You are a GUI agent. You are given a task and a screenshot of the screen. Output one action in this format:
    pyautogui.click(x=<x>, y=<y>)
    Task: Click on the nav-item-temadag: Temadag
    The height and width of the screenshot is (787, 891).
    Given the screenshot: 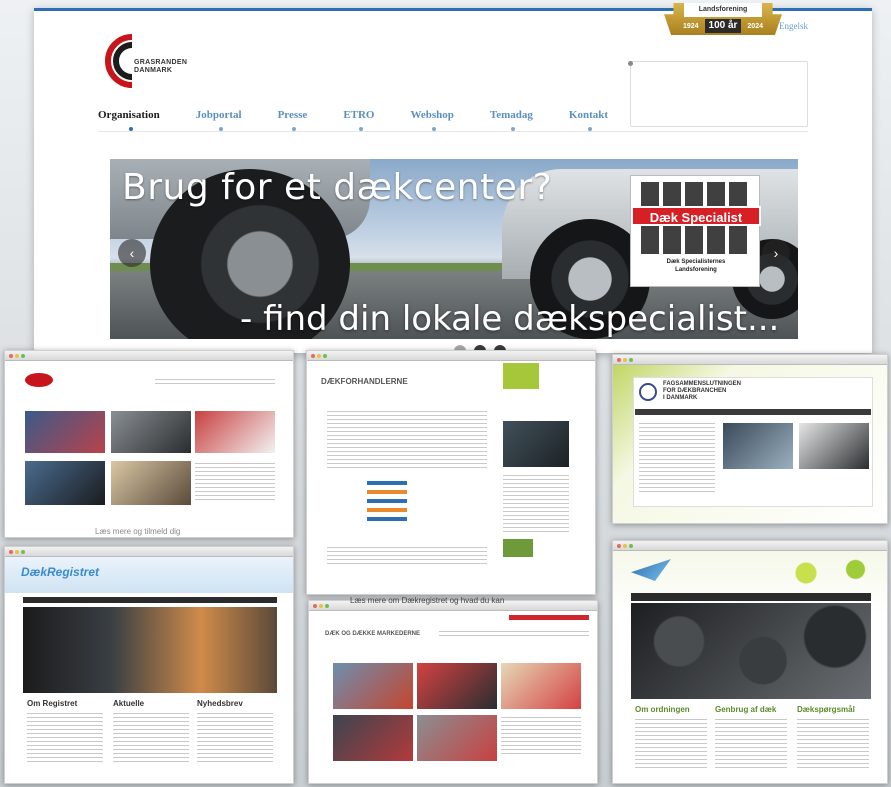 What is the action you would take?
    pyautogui.click(x=511, y=121)
    